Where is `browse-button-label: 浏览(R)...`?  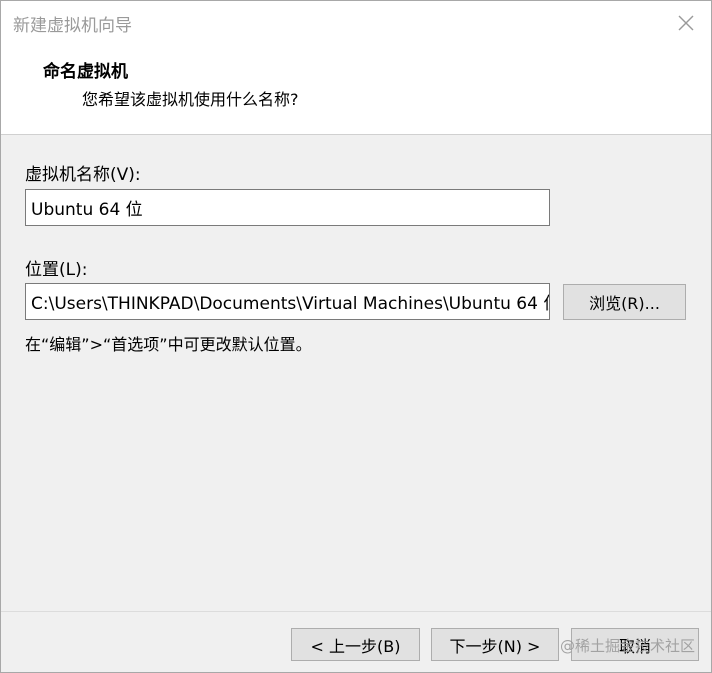 browse-button-label: 浏览(R)... is located at coordinates (624, 303).